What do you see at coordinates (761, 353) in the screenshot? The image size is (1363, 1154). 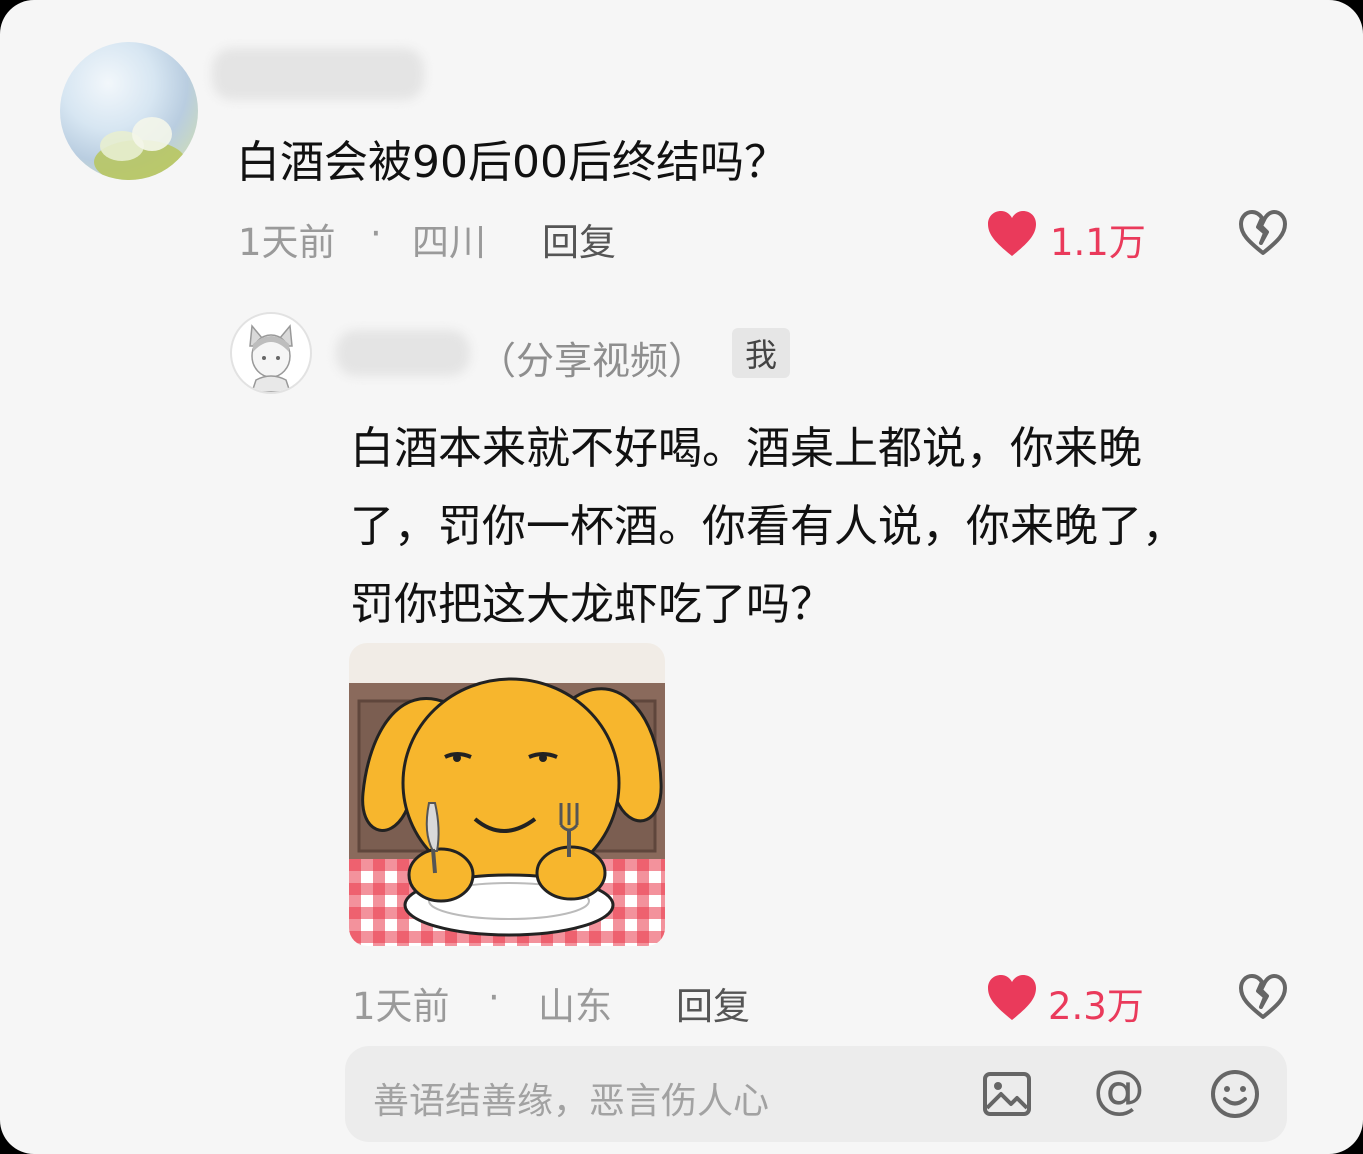 I see `me-badge: 我` at bounding box center [761, 353].